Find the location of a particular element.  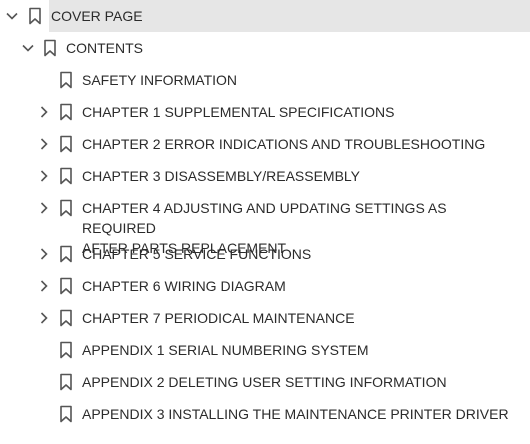

bookmark-item-chapter-7: CHAPTER 7 PERIODICAL MAINTENANCE is located at coordinates (265, 318).